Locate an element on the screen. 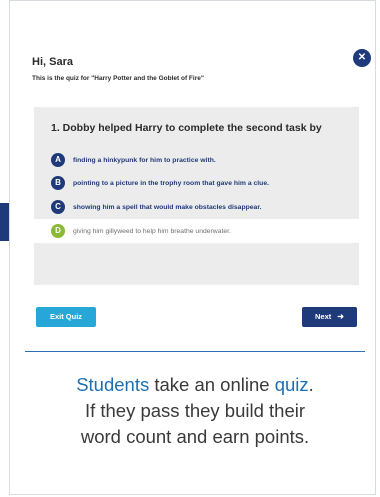 The image size is (380, 497). option-letter-b: B is located at coordinates (58, 183).